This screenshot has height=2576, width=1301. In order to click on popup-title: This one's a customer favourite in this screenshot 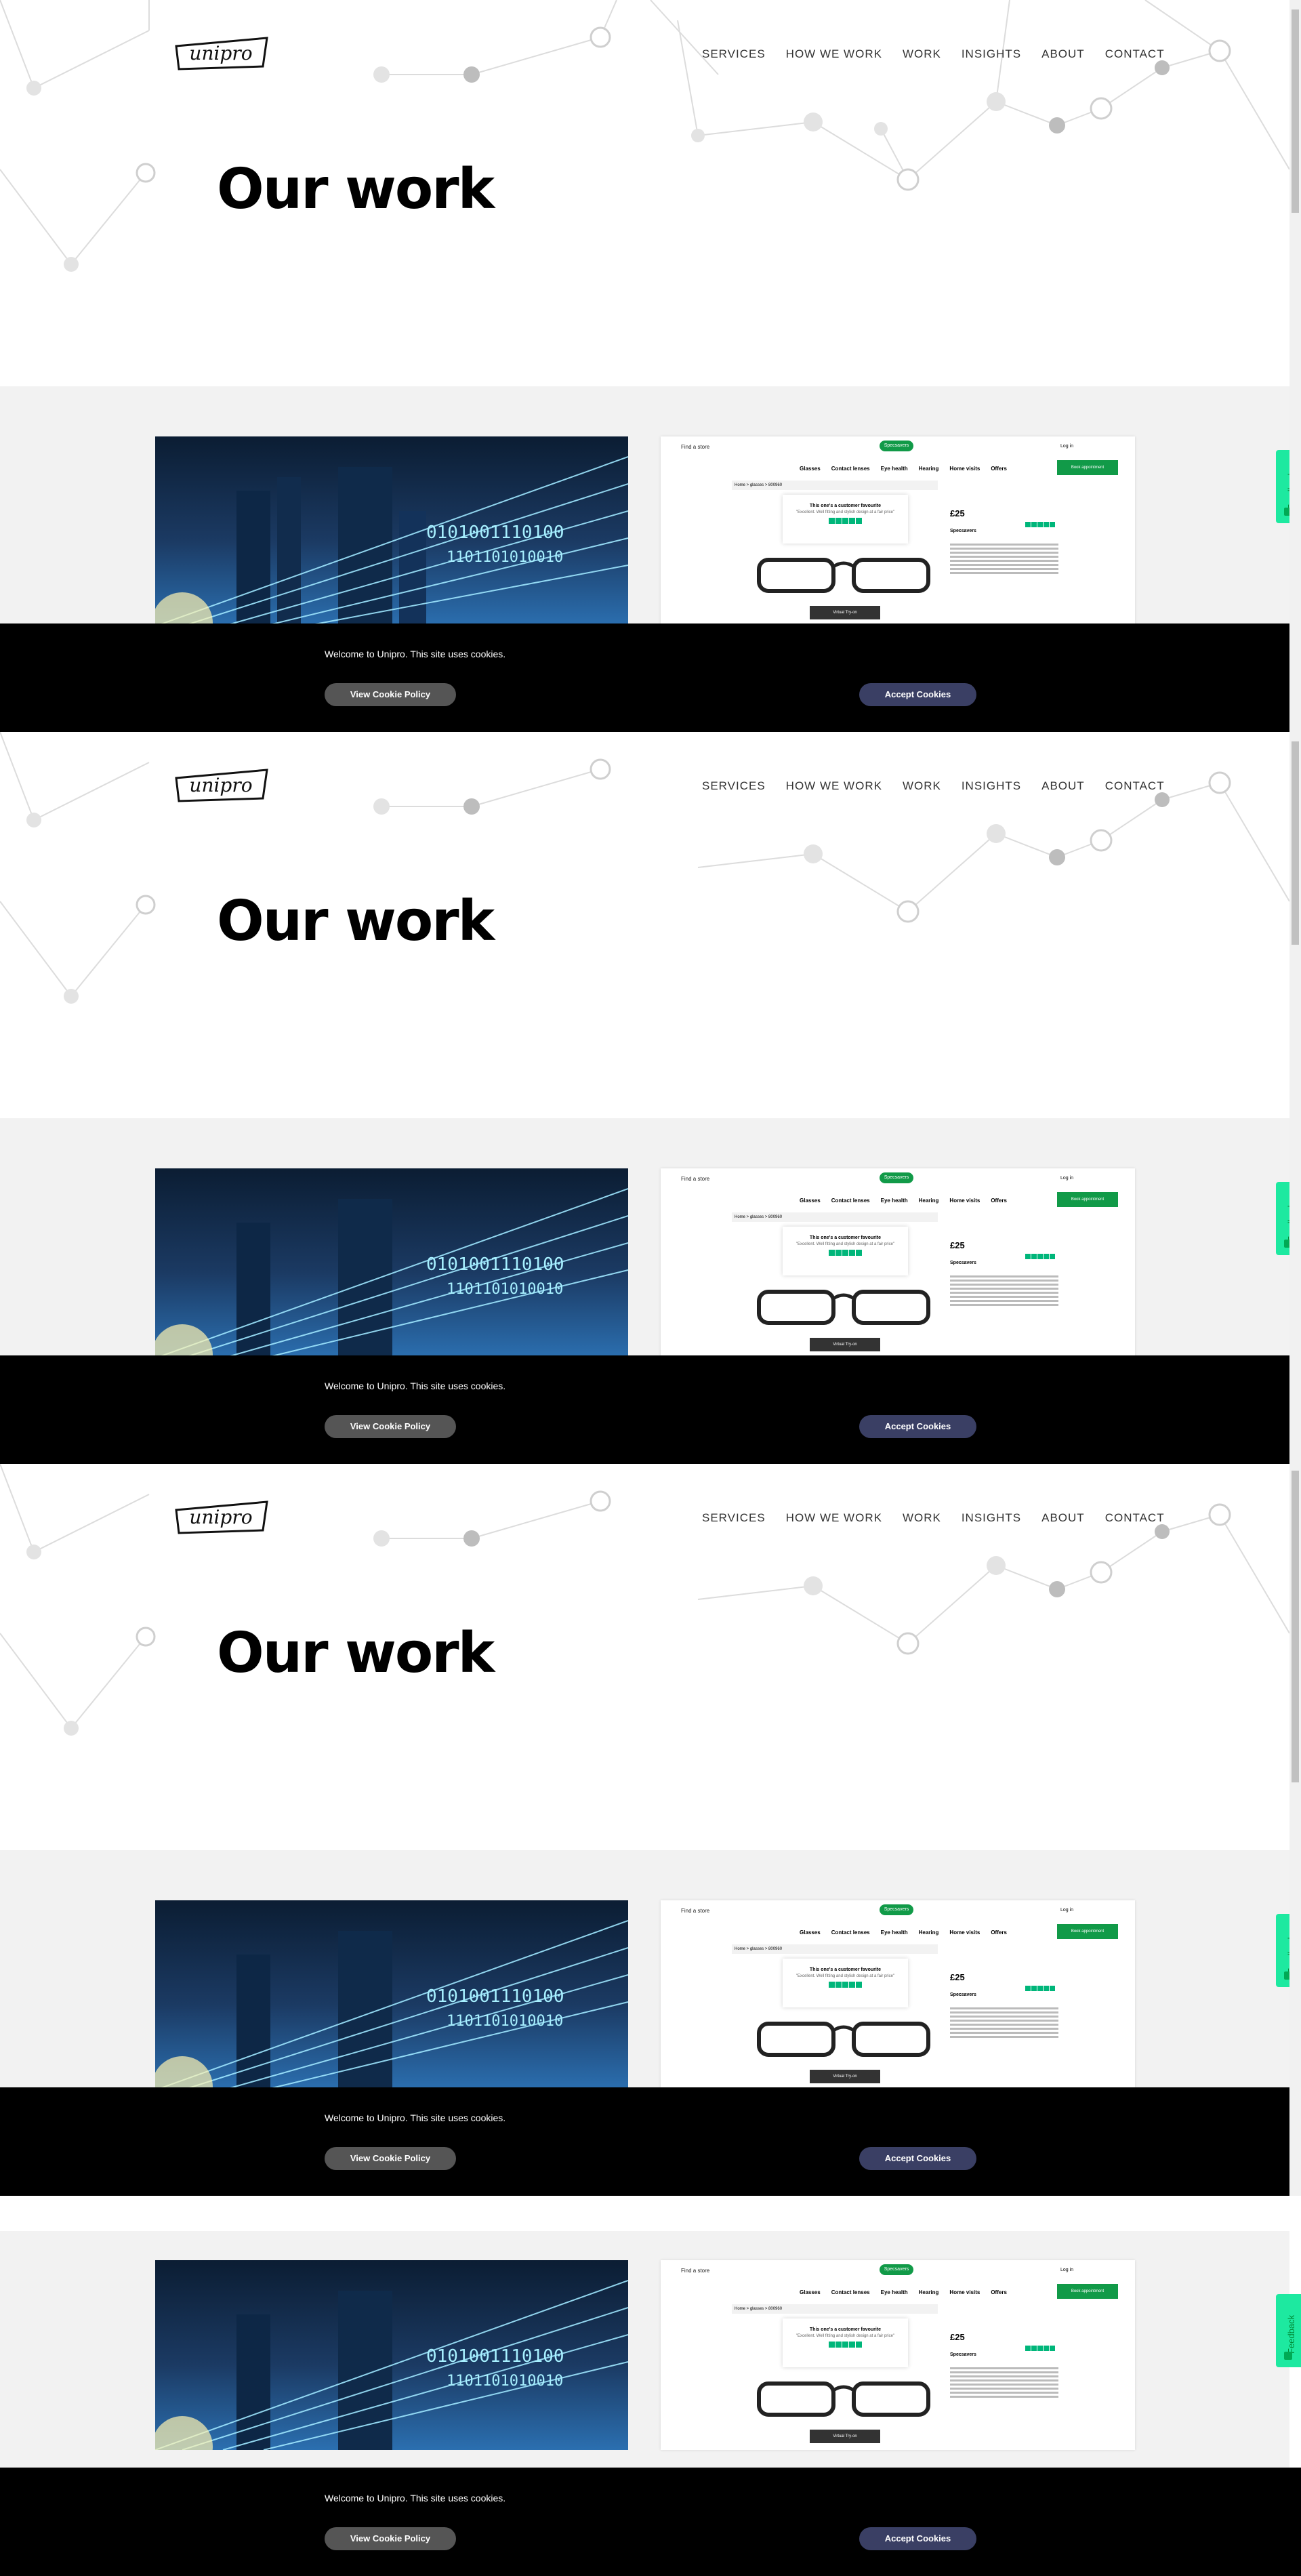, I will do `click(845, 2330)`.